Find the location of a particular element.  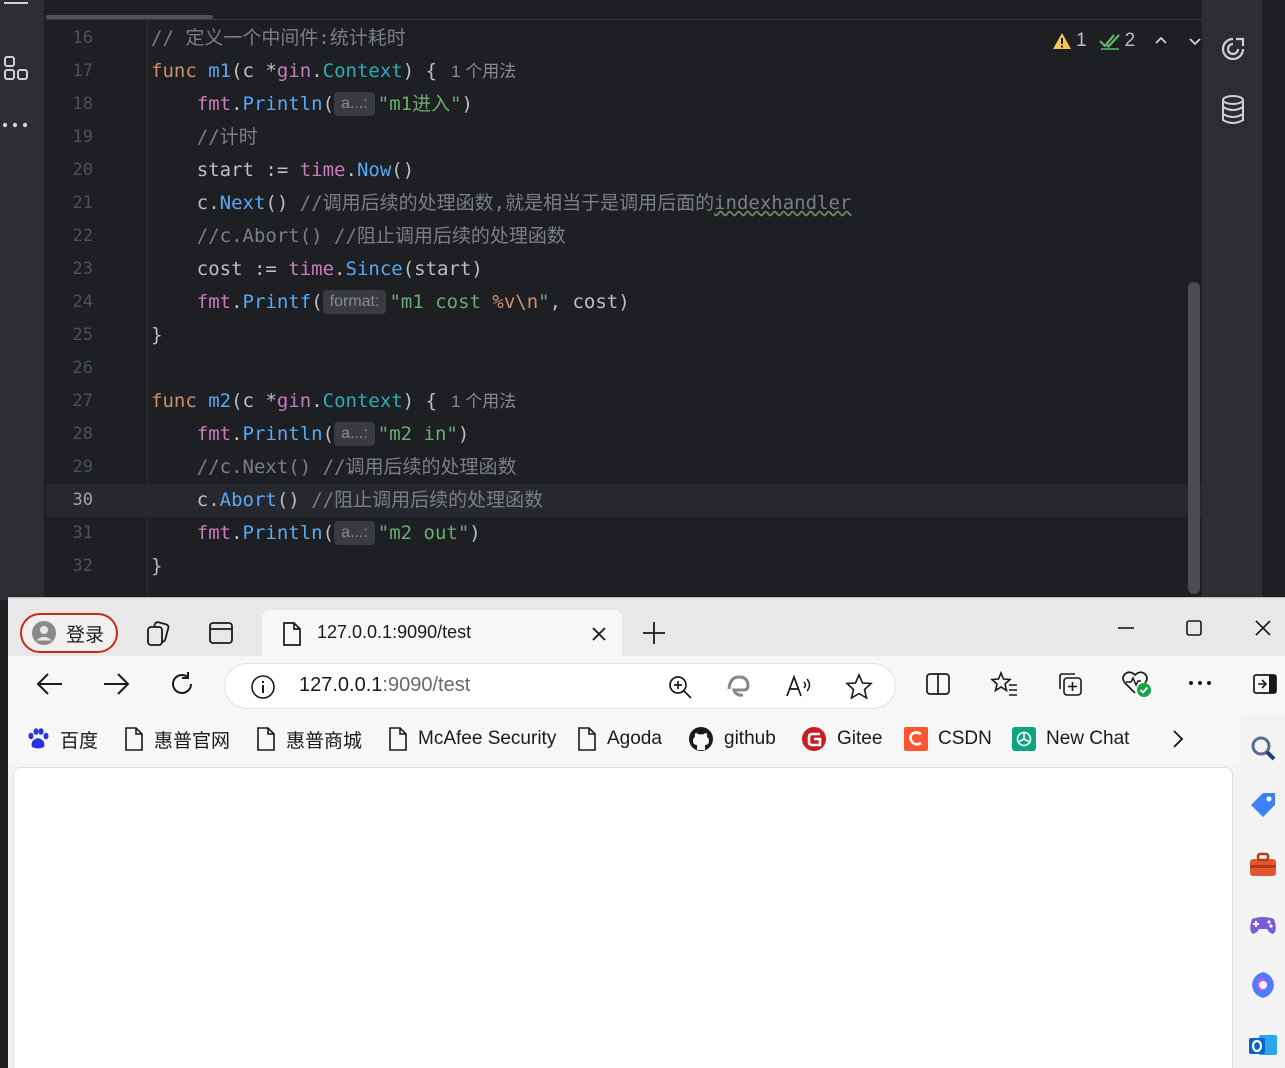

workspaces-icon is located at coordinates (158, 634).